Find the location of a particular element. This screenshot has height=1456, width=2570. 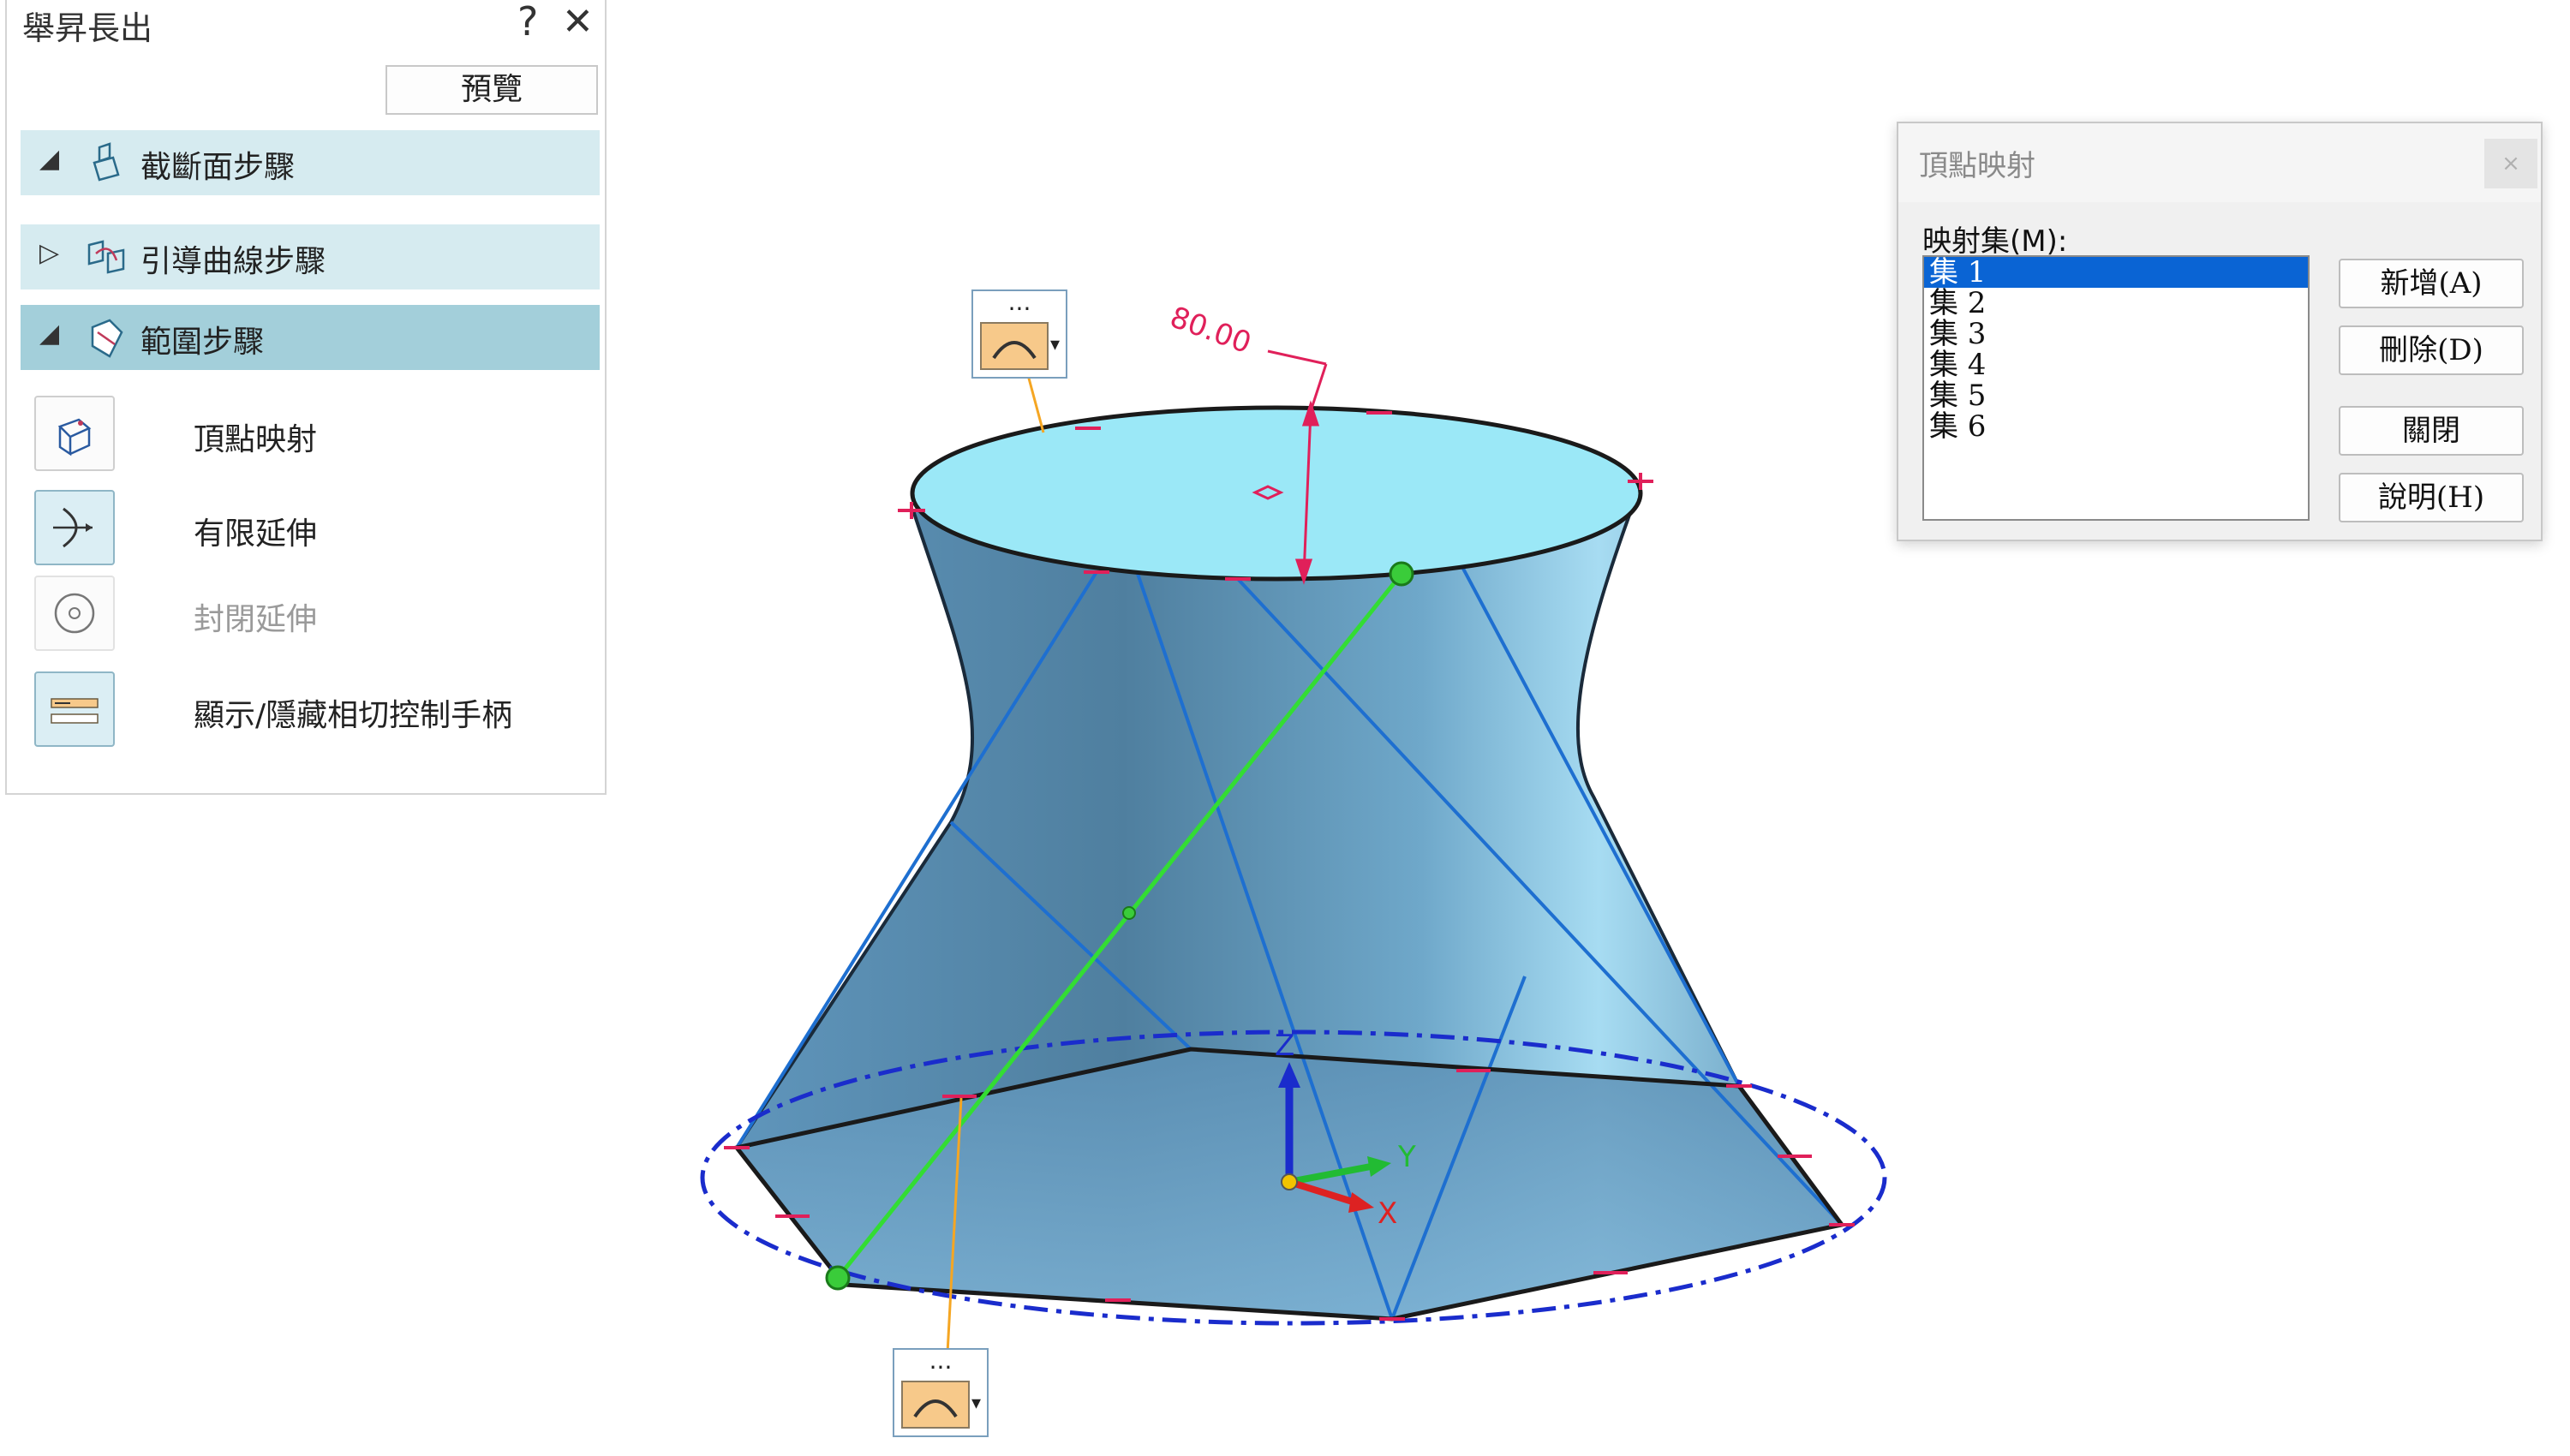

tangent-handle-icon is located at coordinates (75, 709).